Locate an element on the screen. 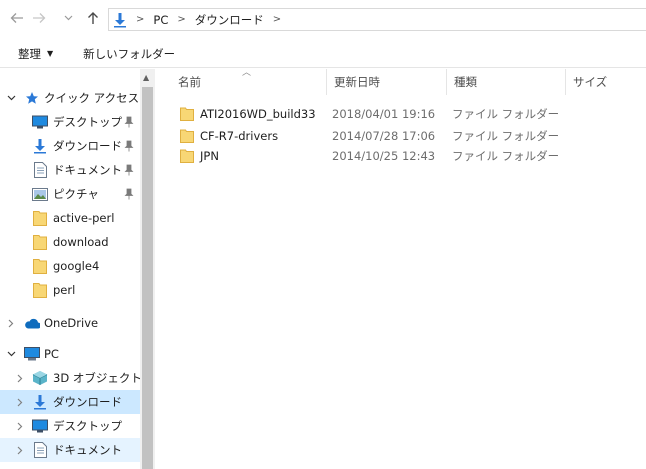 The height and width of the screenshot is (469, 646). nav-label: active-perl is located at coordinates (84, 218).